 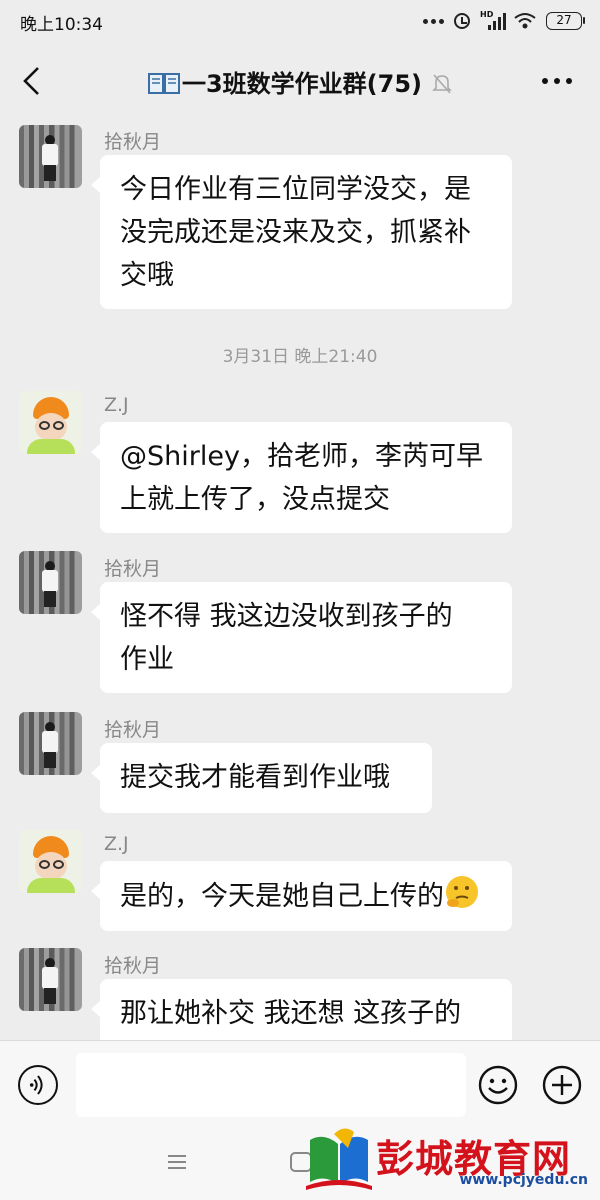 I want to click on input-bar, so click(x=300, y=1084).